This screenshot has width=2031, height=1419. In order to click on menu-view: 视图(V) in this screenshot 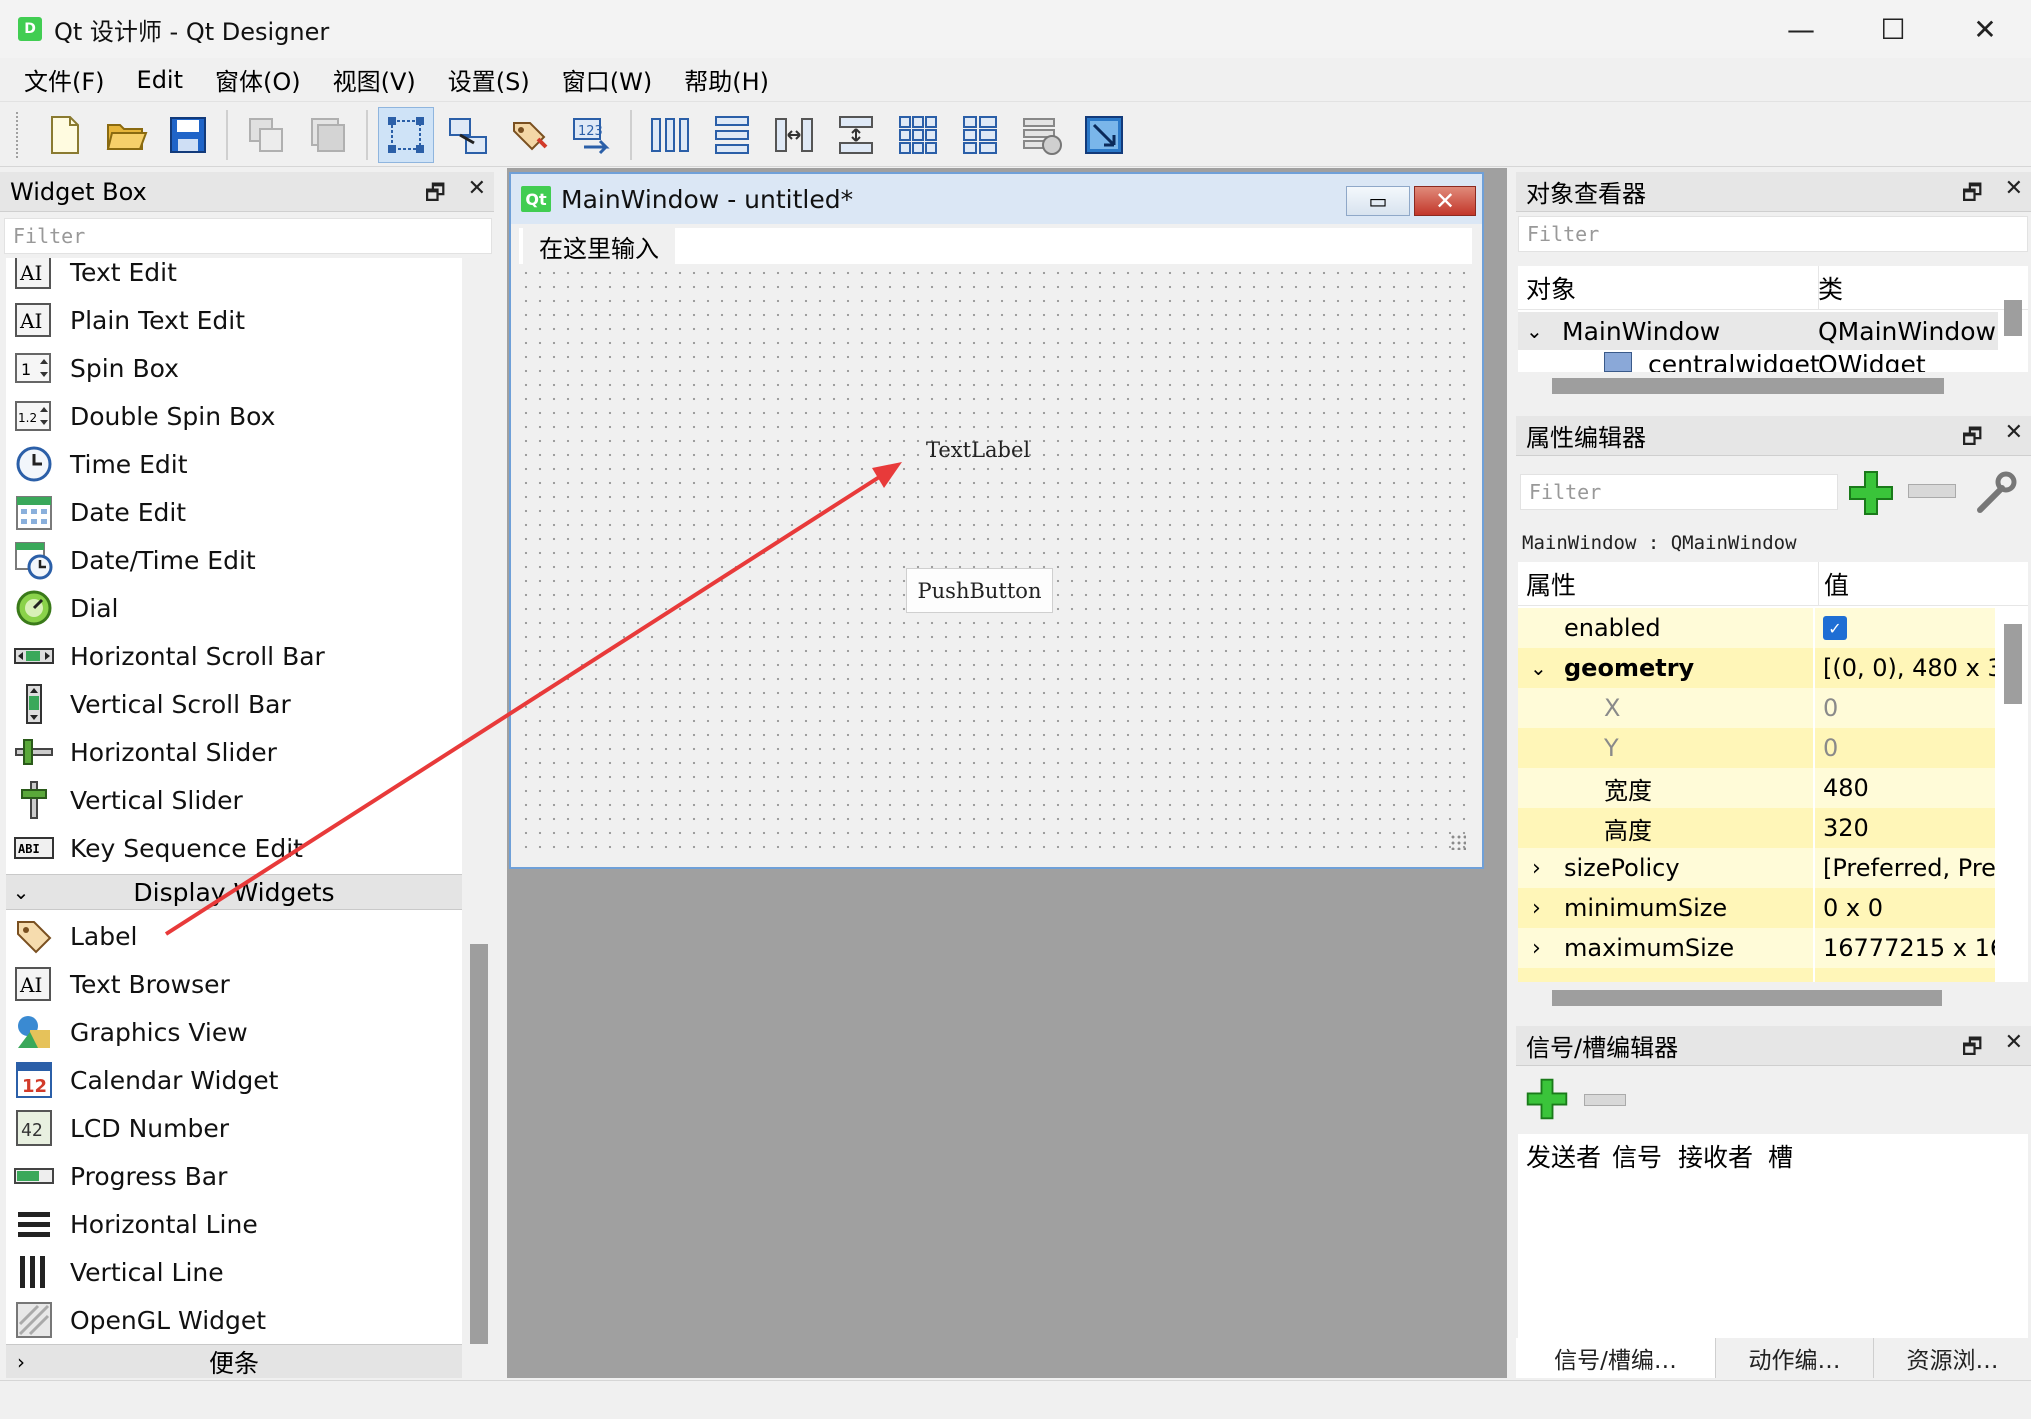, I will do `click(374, 79)`.